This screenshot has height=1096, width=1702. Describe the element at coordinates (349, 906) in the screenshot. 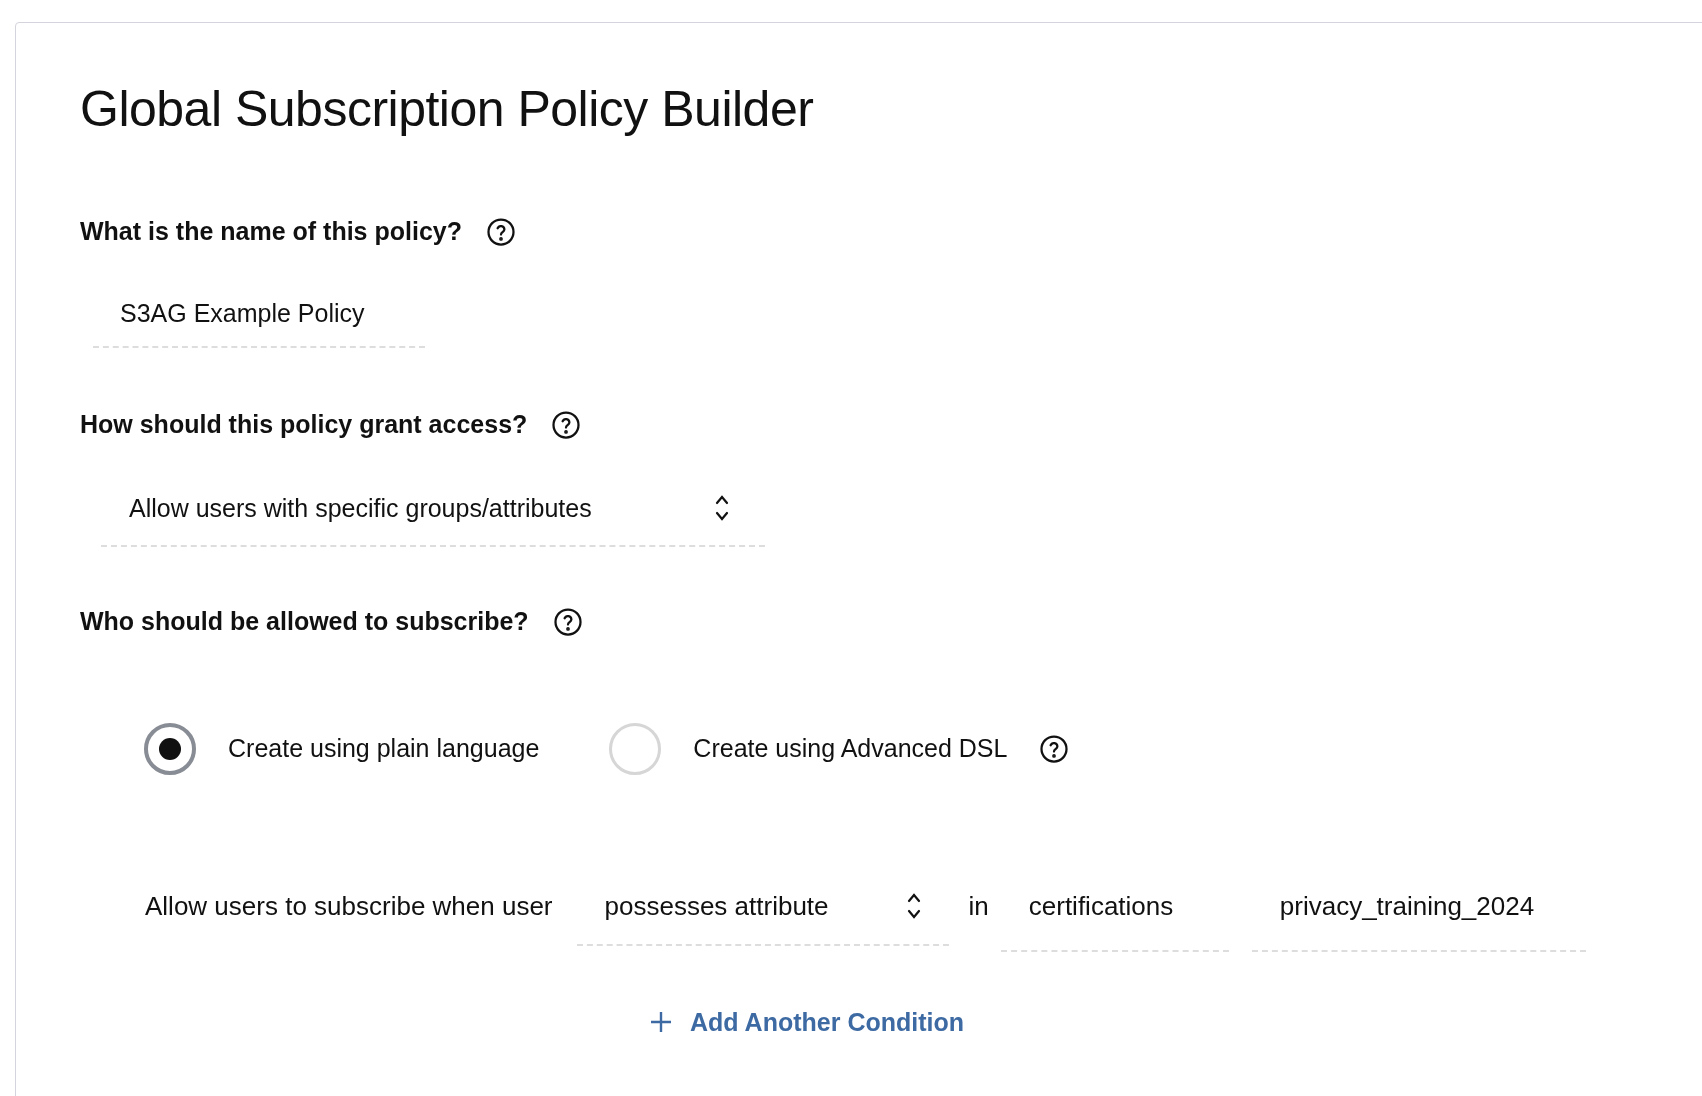

I see `condition-text: Allow users to subscribe when user` at that location.